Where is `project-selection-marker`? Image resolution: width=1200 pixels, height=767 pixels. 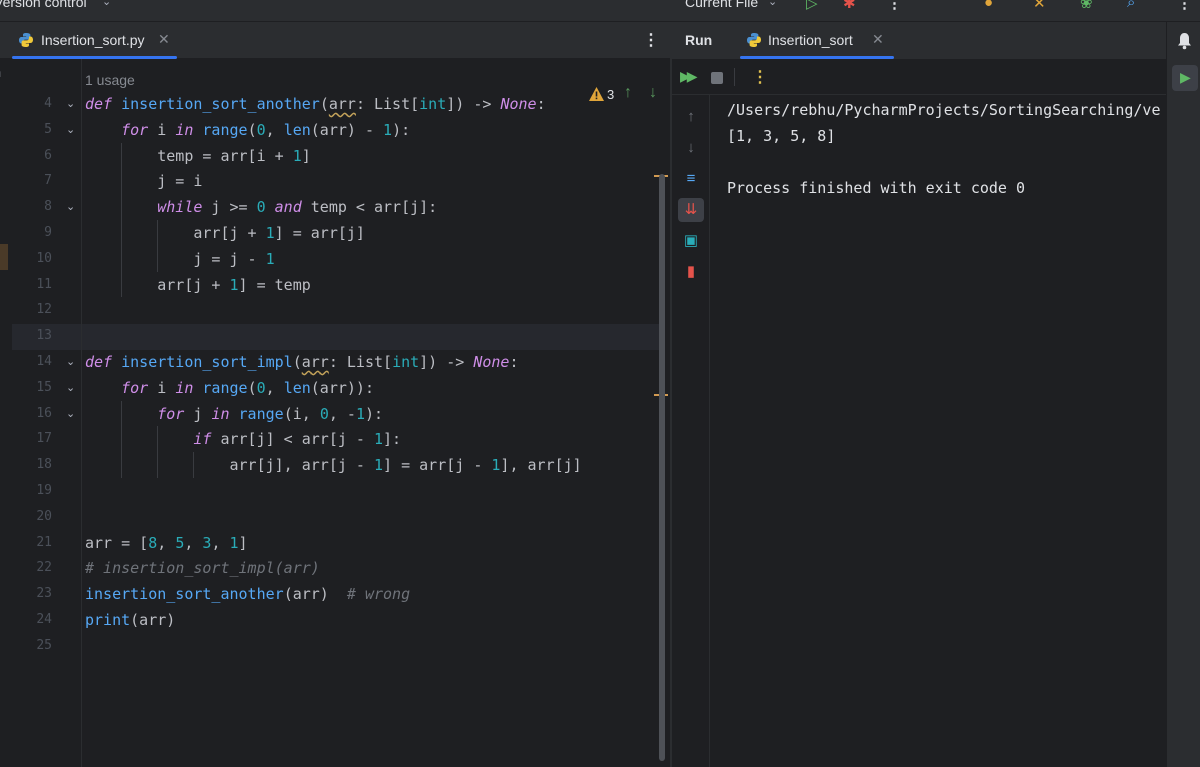
project-selection-marker is located at coordinates (4, 257).